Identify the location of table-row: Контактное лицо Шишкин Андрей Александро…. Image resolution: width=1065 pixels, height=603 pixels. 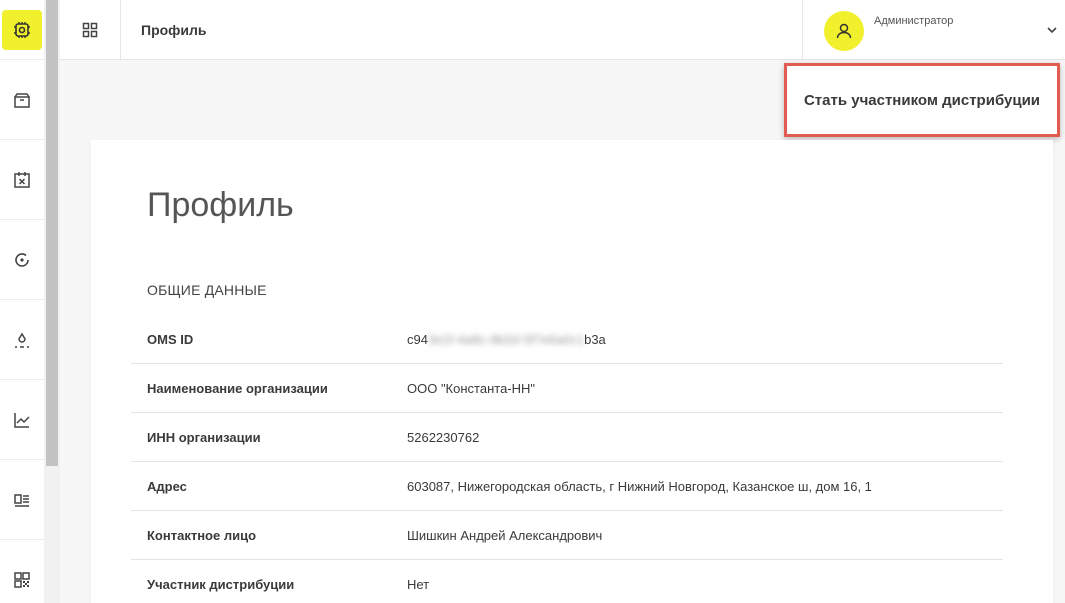
(567, 535).